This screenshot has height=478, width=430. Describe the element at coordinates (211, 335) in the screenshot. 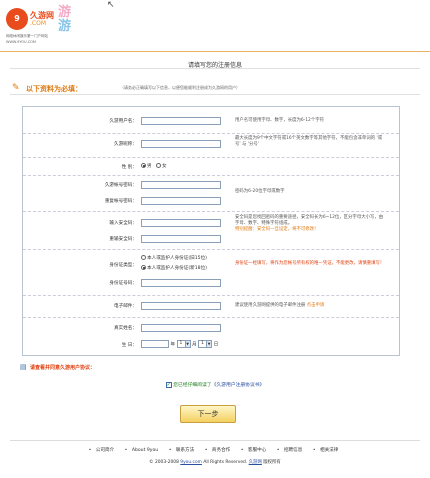

I see `name-birthday-row: 真实姓名： 生 日： 年 1 ▼ 月 1 ▼ 日` at that location.